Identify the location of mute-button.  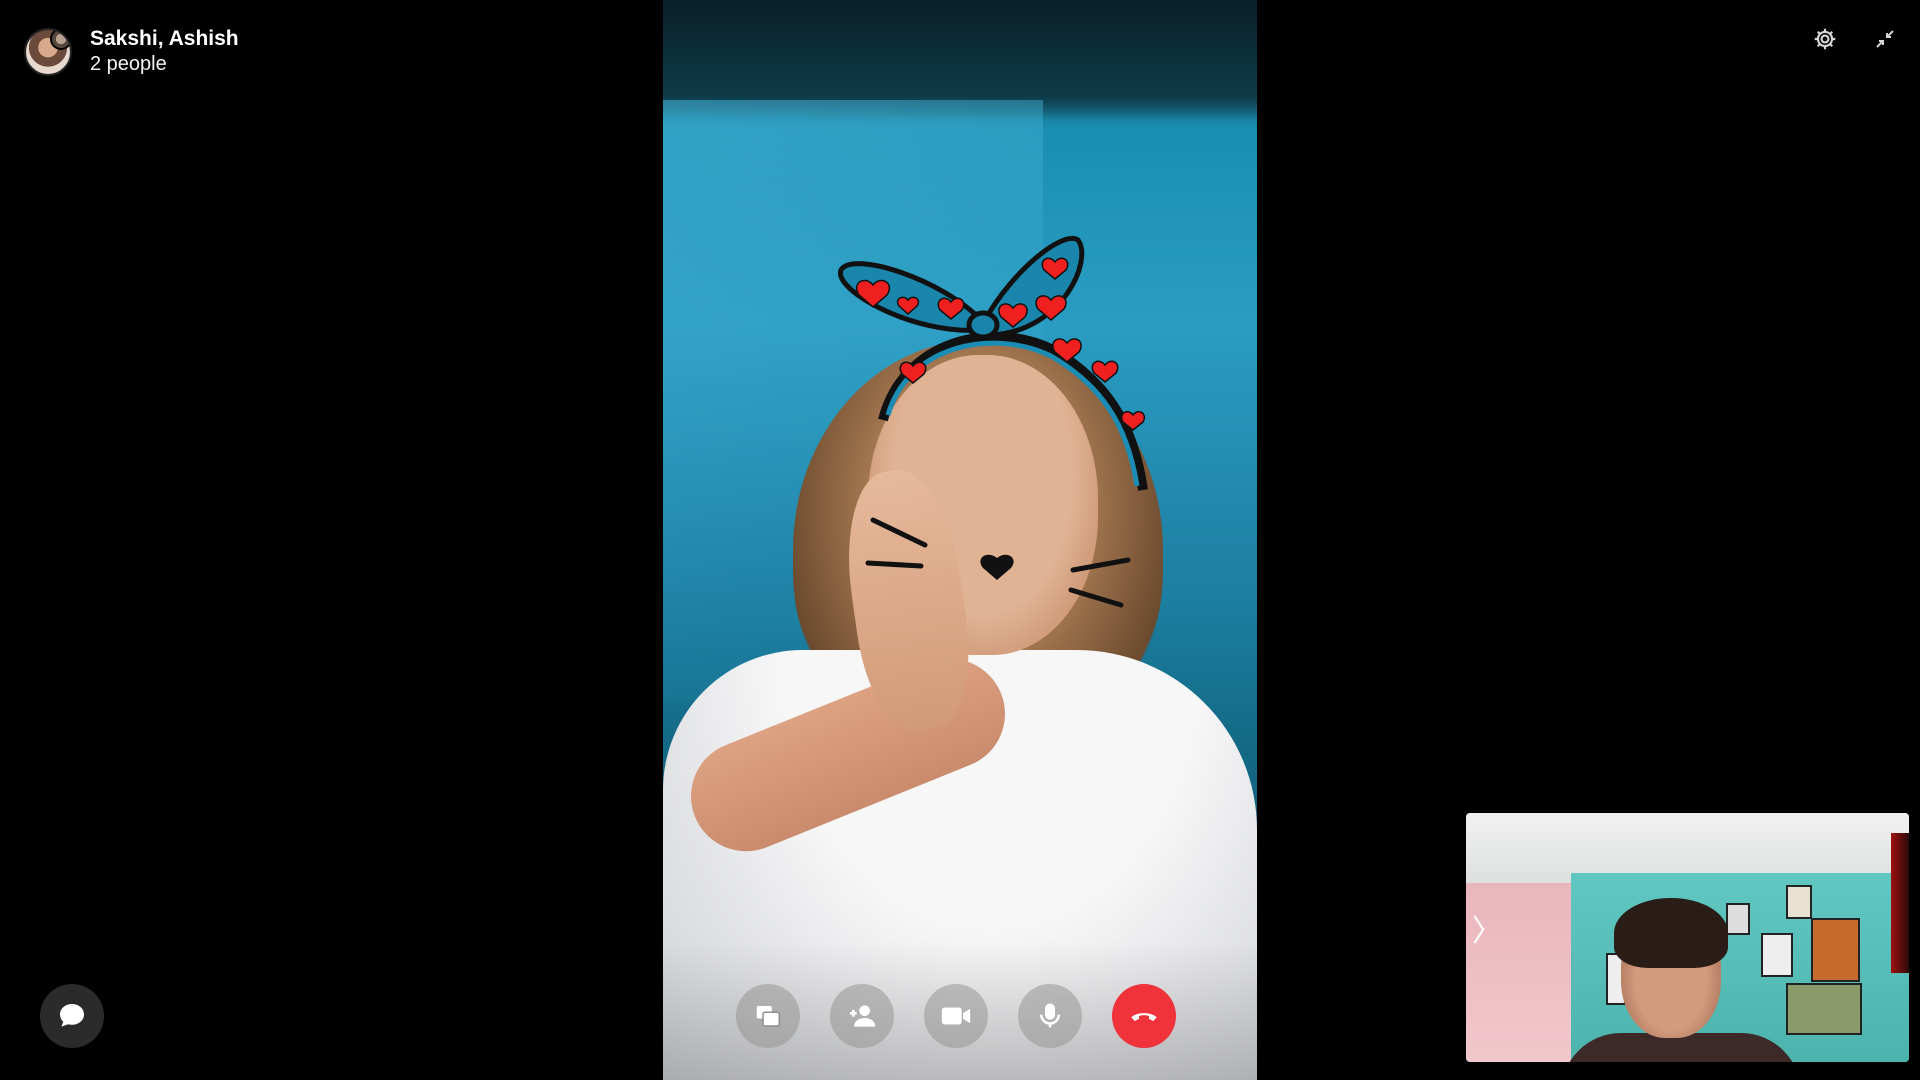
(1050, 1016).